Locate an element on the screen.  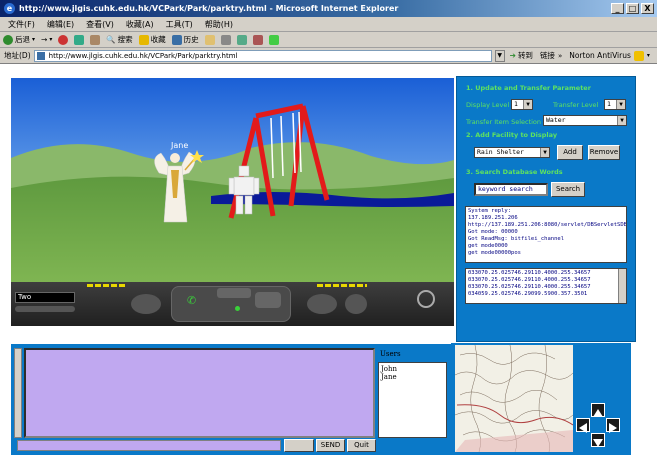
display-level-select: 1 ▼ is located at coordinates (522, 104).